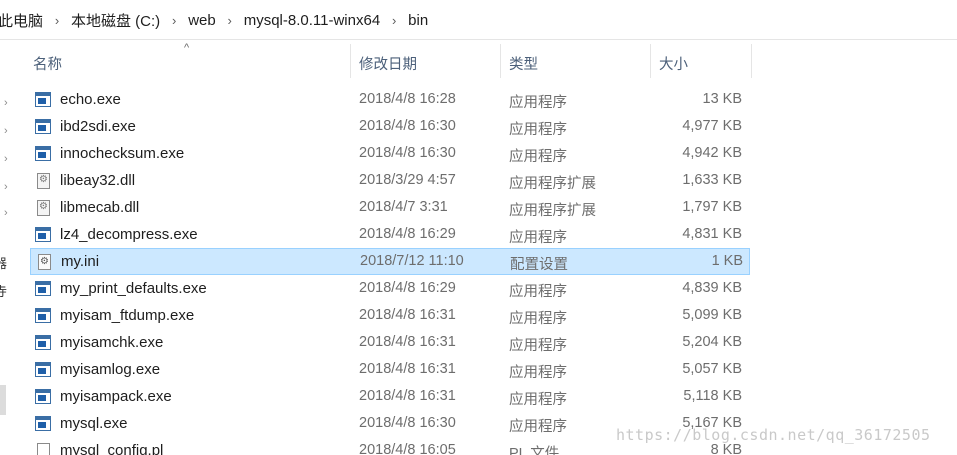 The image size is (957, 455). I want to click on file-size: 1,633 KB, so click(712, 180).